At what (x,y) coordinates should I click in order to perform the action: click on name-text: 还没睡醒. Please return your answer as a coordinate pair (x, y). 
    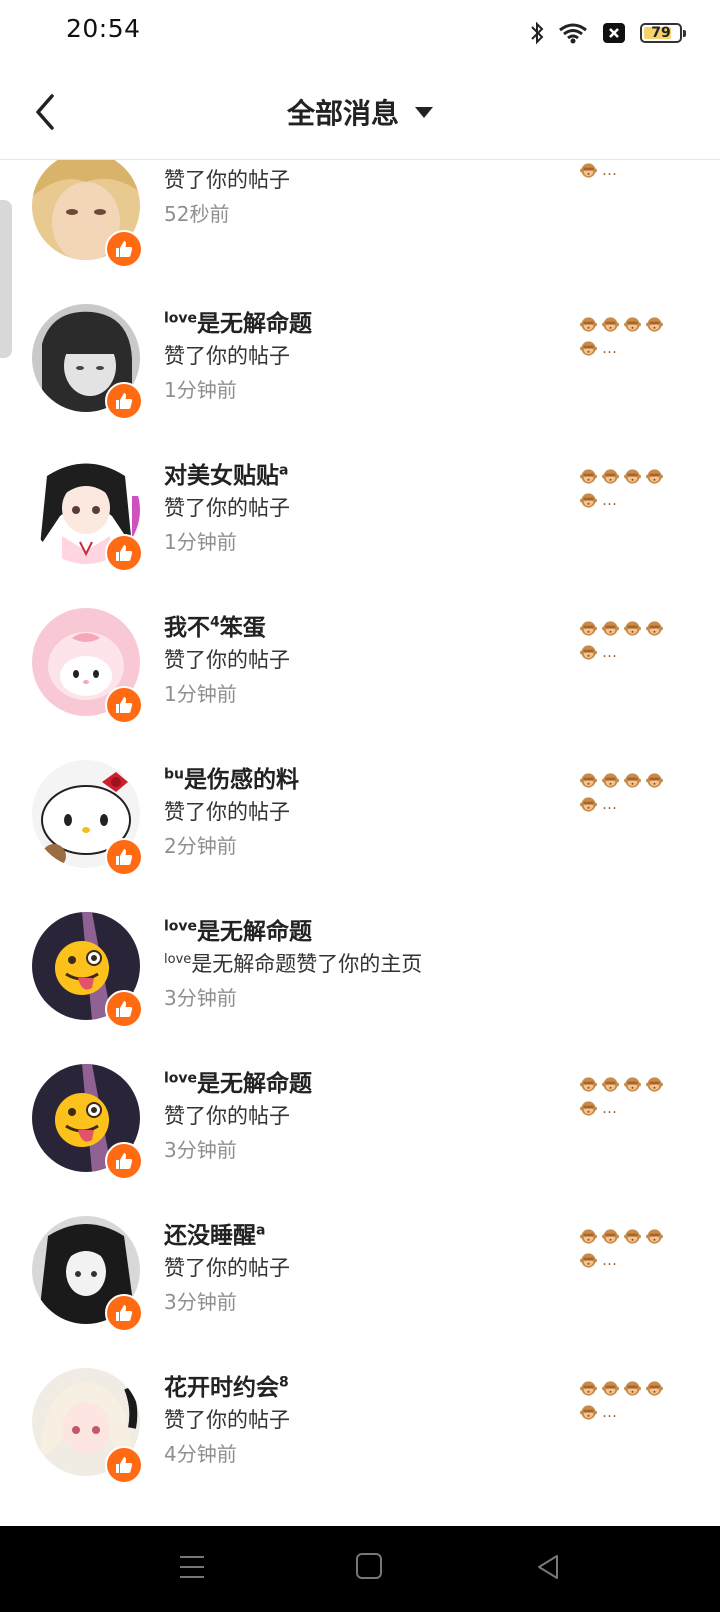
    Looking at the image, I should click on (210, 1236).